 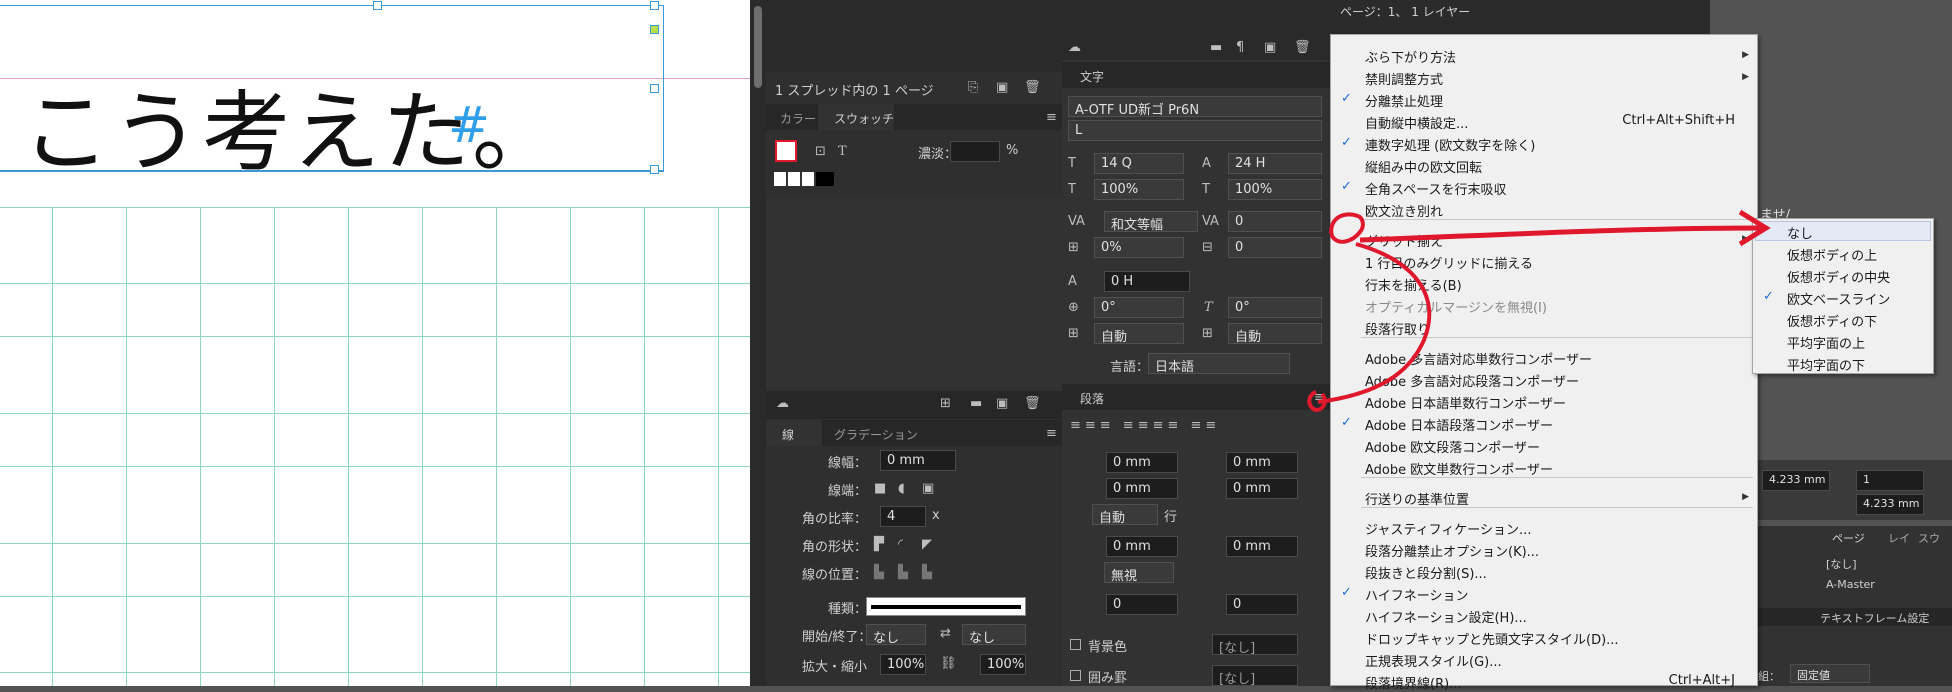 I want to click on frame-handle-top, so click(x=377, y=5).